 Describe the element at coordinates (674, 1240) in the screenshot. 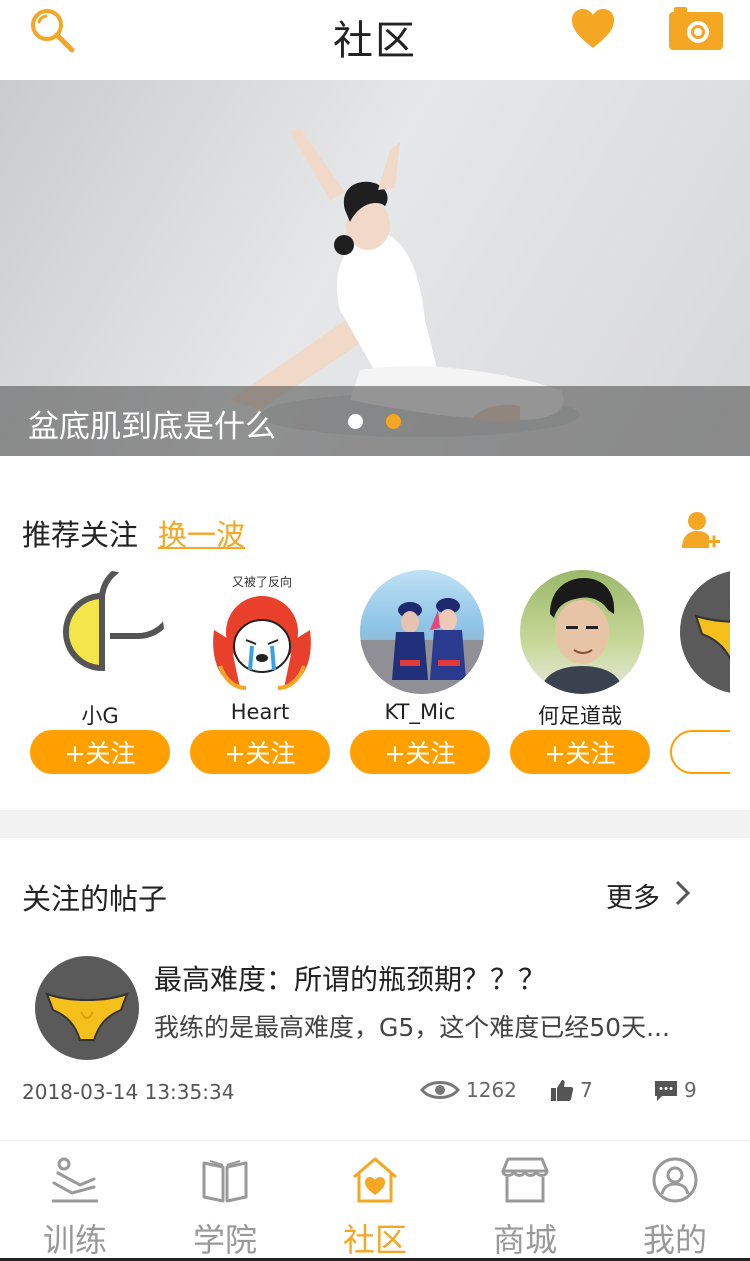

I see `tab-label: 我的` at that location.